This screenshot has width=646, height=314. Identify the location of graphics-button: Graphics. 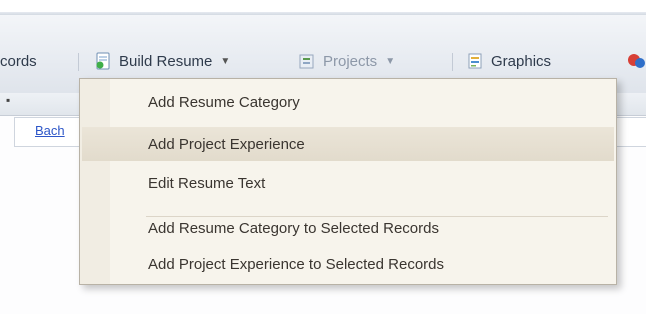
(508, 61).